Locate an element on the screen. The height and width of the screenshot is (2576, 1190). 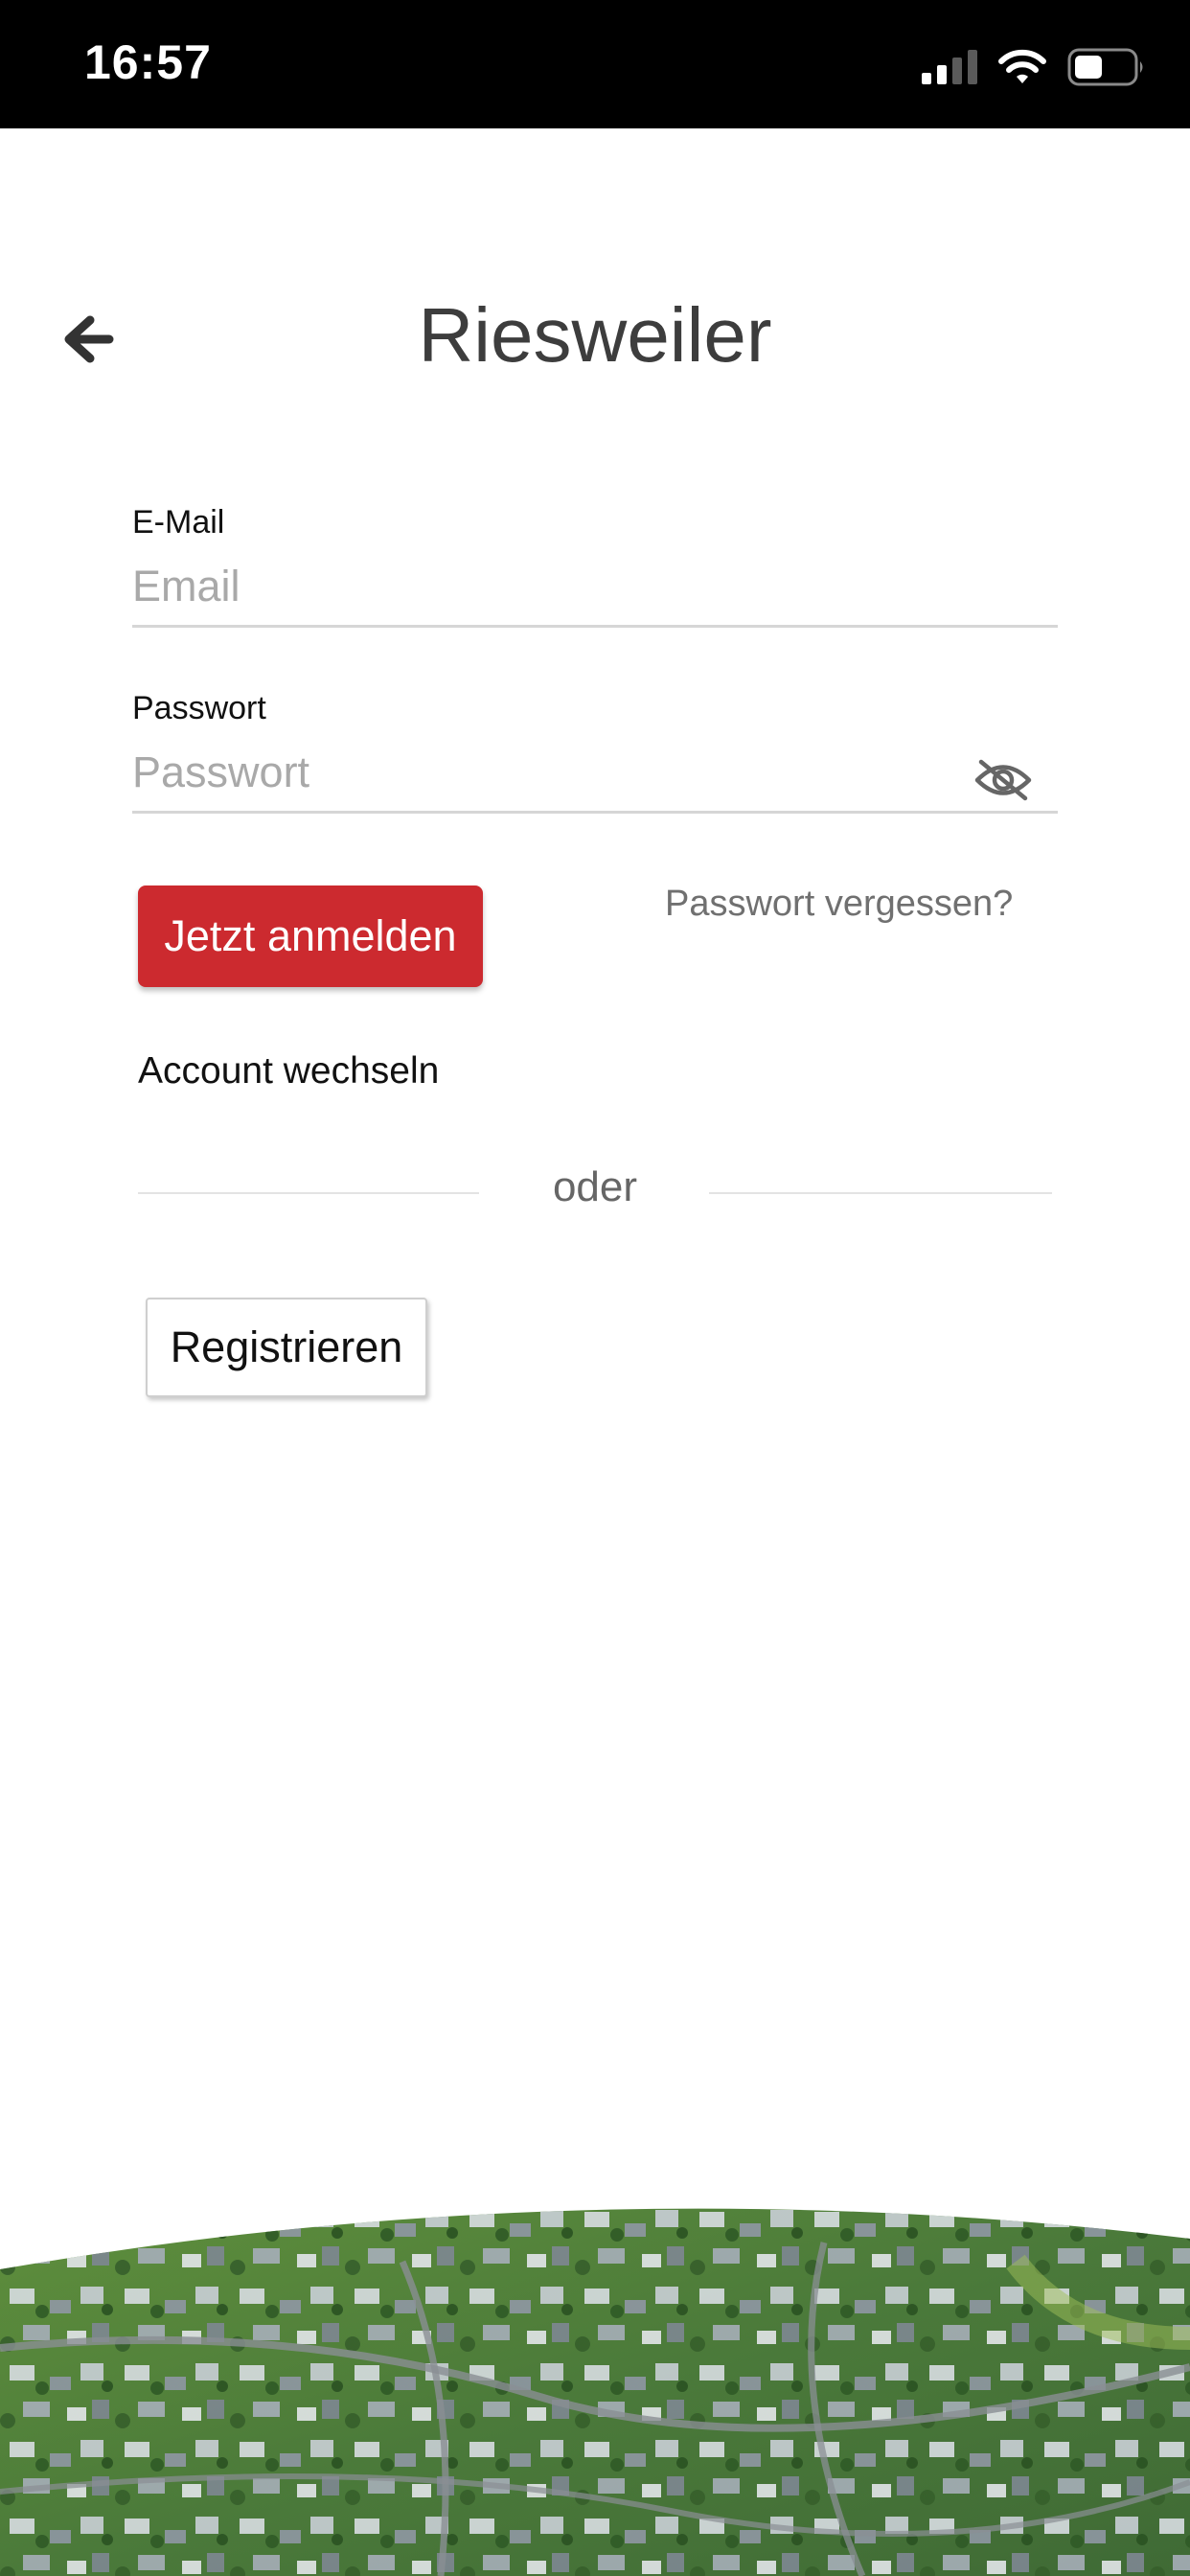
header: Riesweiler is located at coordinates (595, 340).